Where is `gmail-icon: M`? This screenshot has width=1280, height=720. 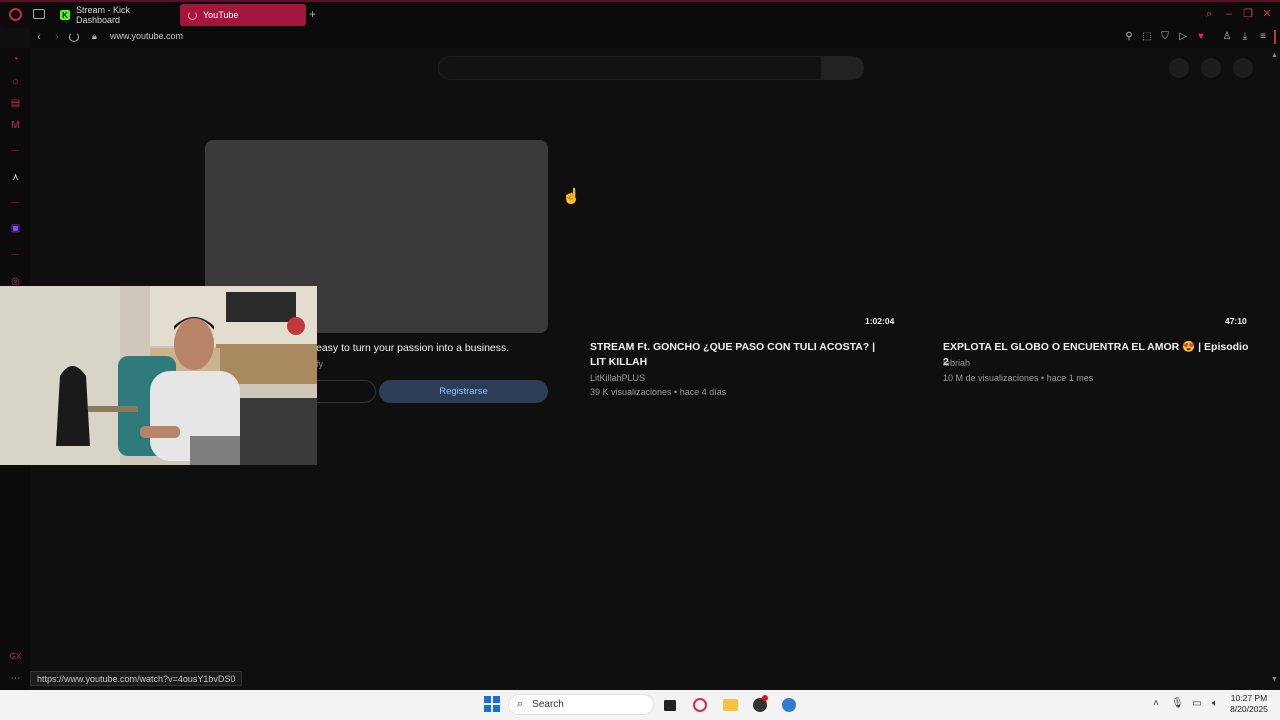 gmail-icon: M is located at coordinates (15, 125).